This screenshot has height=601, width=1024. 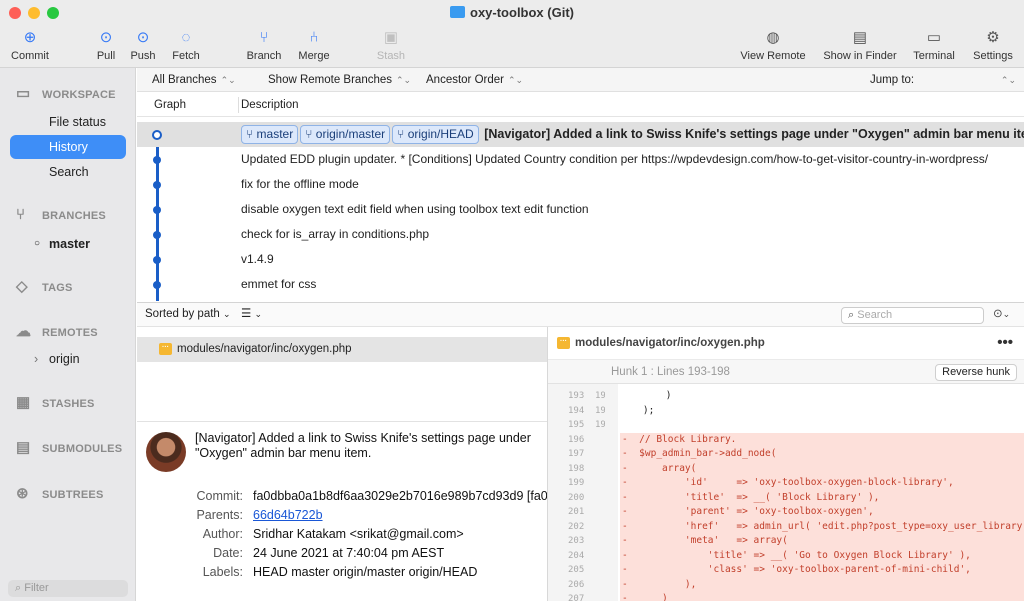 I want to click on column-divider, so click(x=238, y=105).